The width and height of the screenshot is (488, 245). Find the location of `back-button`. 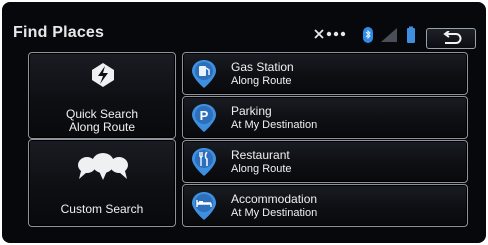

back-button is located at coordinates (451, 38).